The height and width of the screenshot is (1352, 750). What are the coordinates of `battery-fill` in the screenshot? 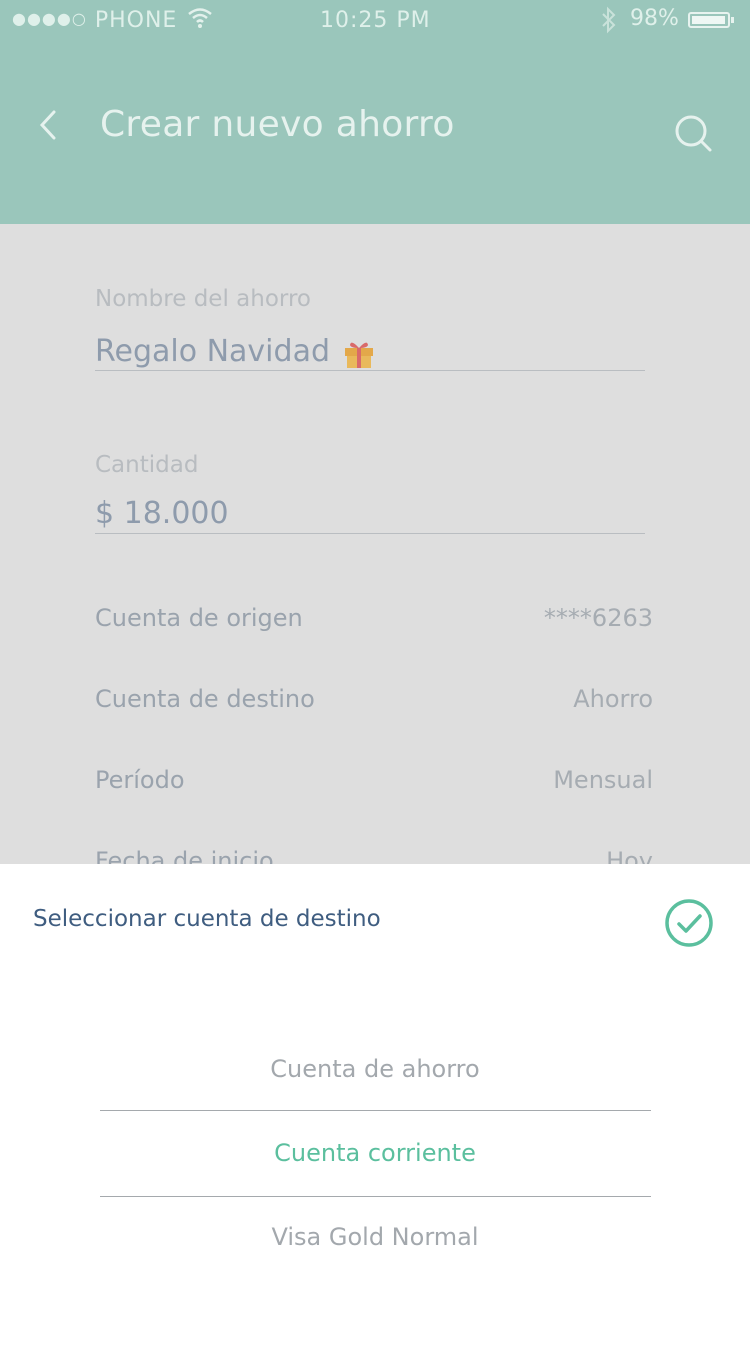 It's located at (709, 20).